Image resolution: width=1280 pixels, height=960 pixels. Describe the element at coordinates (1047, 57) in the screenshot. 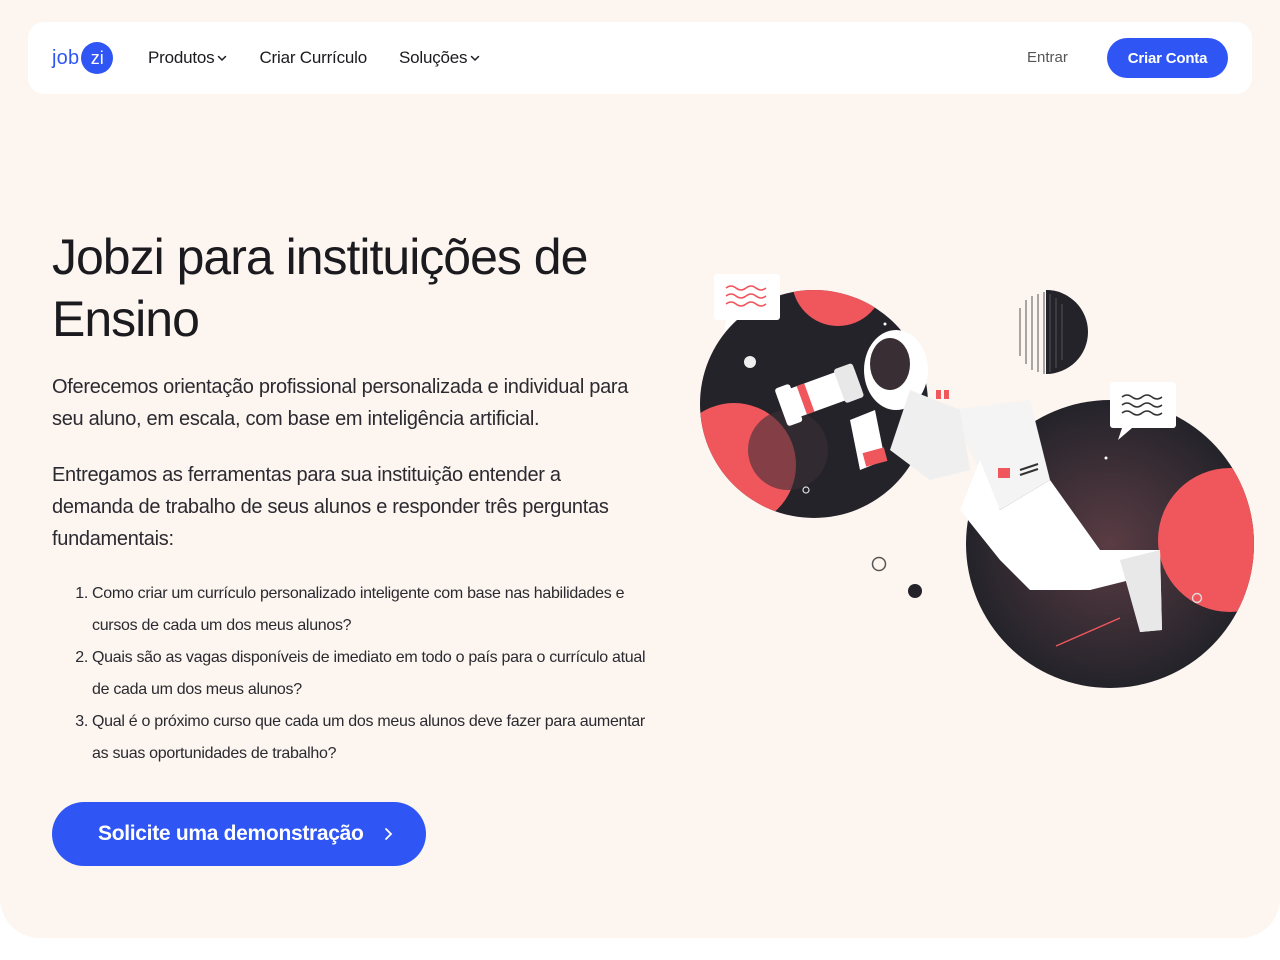

I see `login-link: Entrar` at that location.